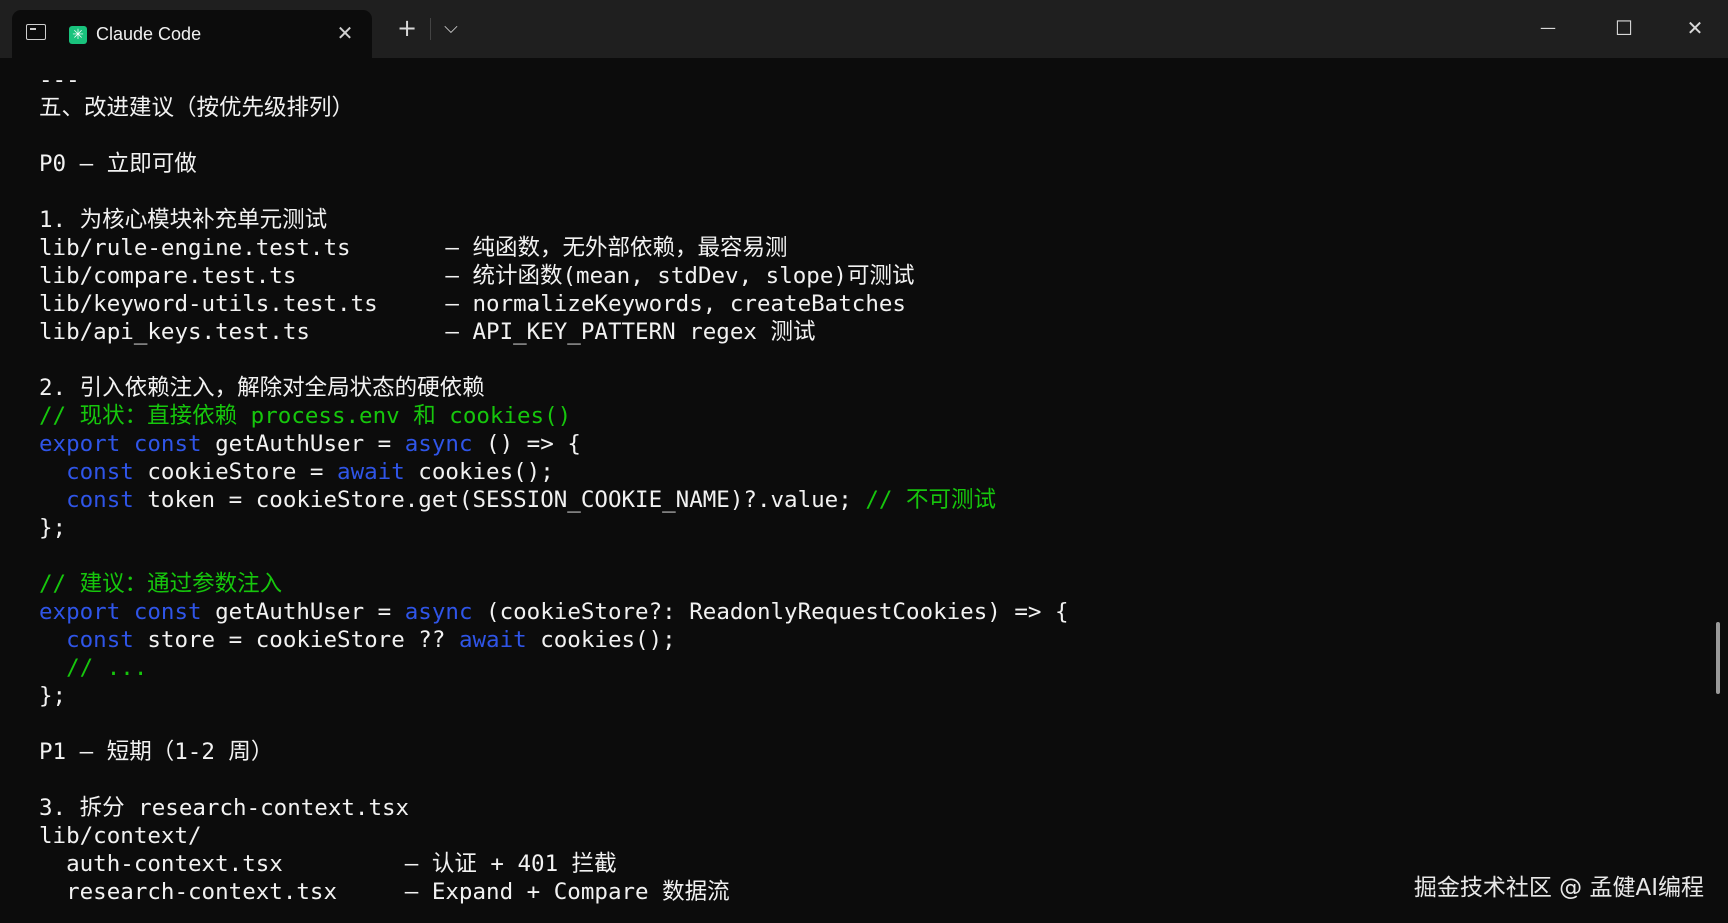 The image size is (1728, 923). Describe the element at coordinates (235, 472) in the screenshot. I see `code-text: cookieStore =` at that location.